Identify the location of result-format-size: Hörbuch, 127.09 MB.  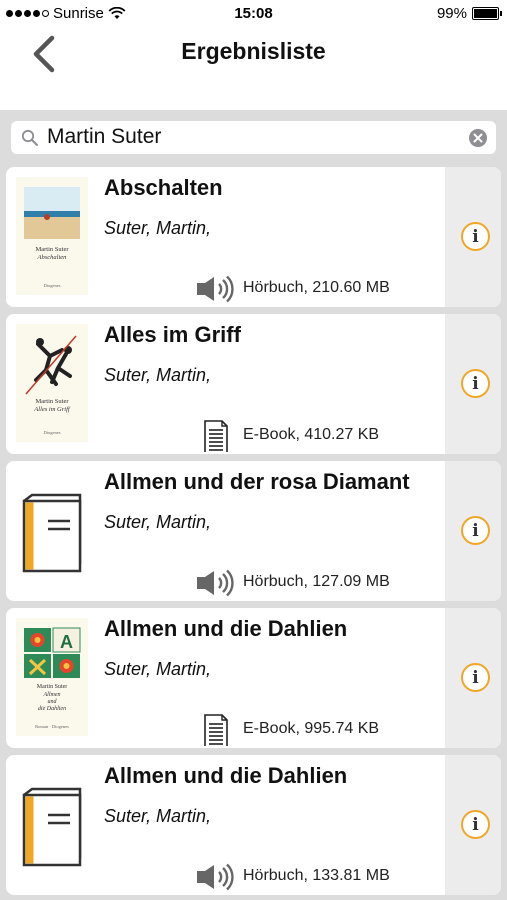
(316, 581).